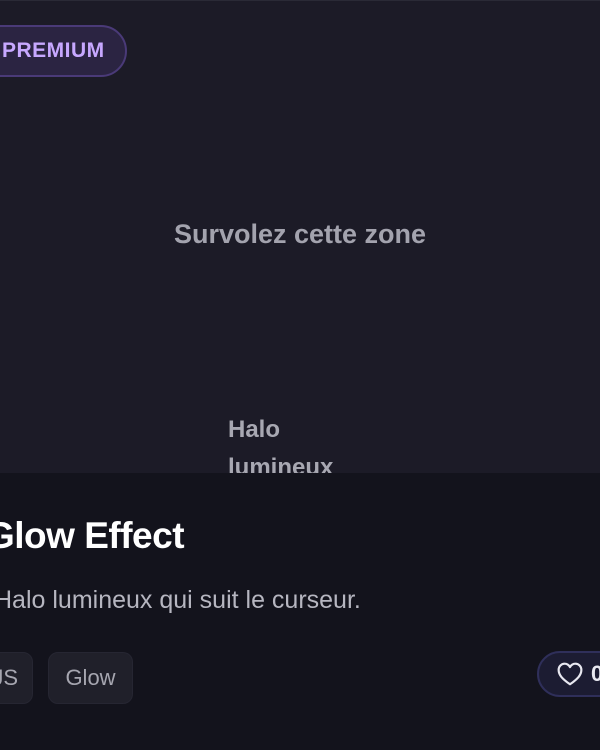 The width and height of the screenshot is (600, 750). Describe the element at coordinates (16, 678) in the screenshot. I see `tag-js: JS` at that location.